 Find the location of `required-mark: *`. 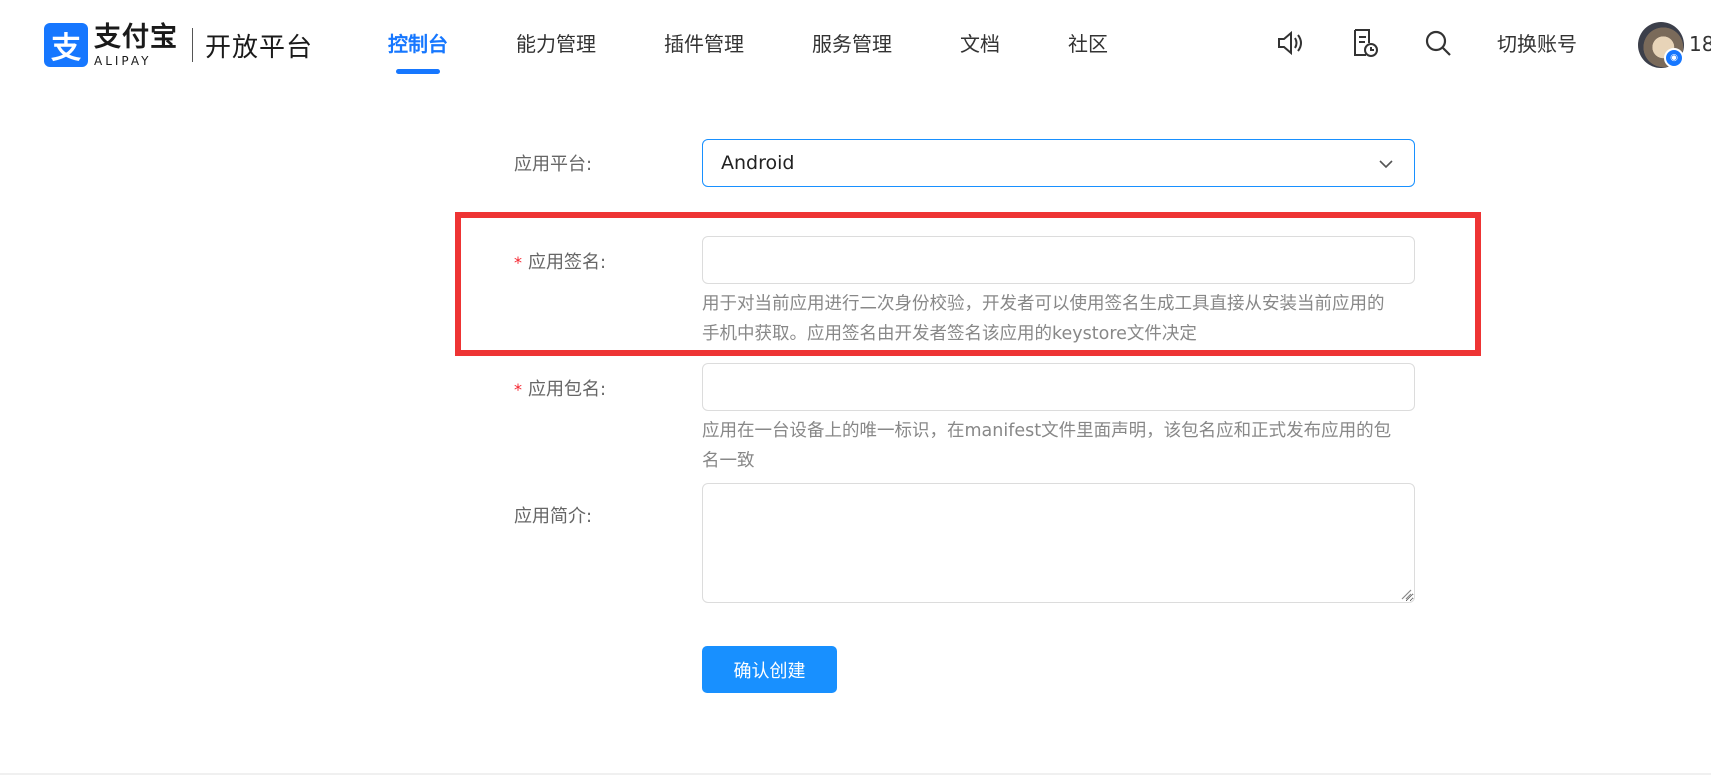

required-mark: * is located at coordinates (518, 389).